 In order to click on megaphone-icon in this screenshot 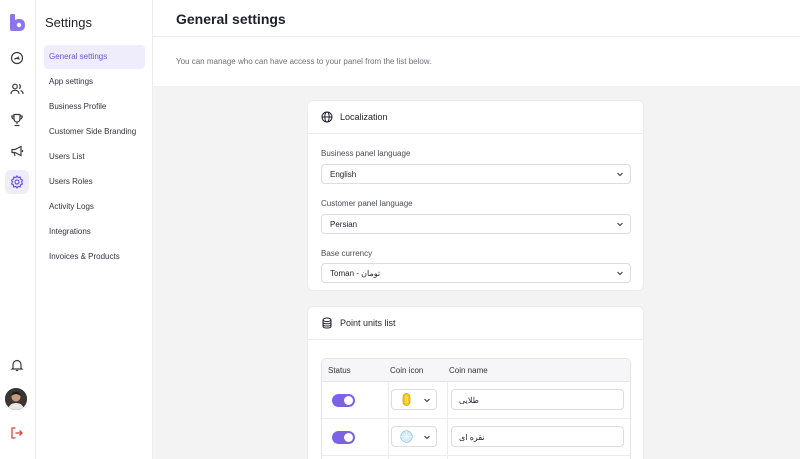, I will do `click(17, 151)`.